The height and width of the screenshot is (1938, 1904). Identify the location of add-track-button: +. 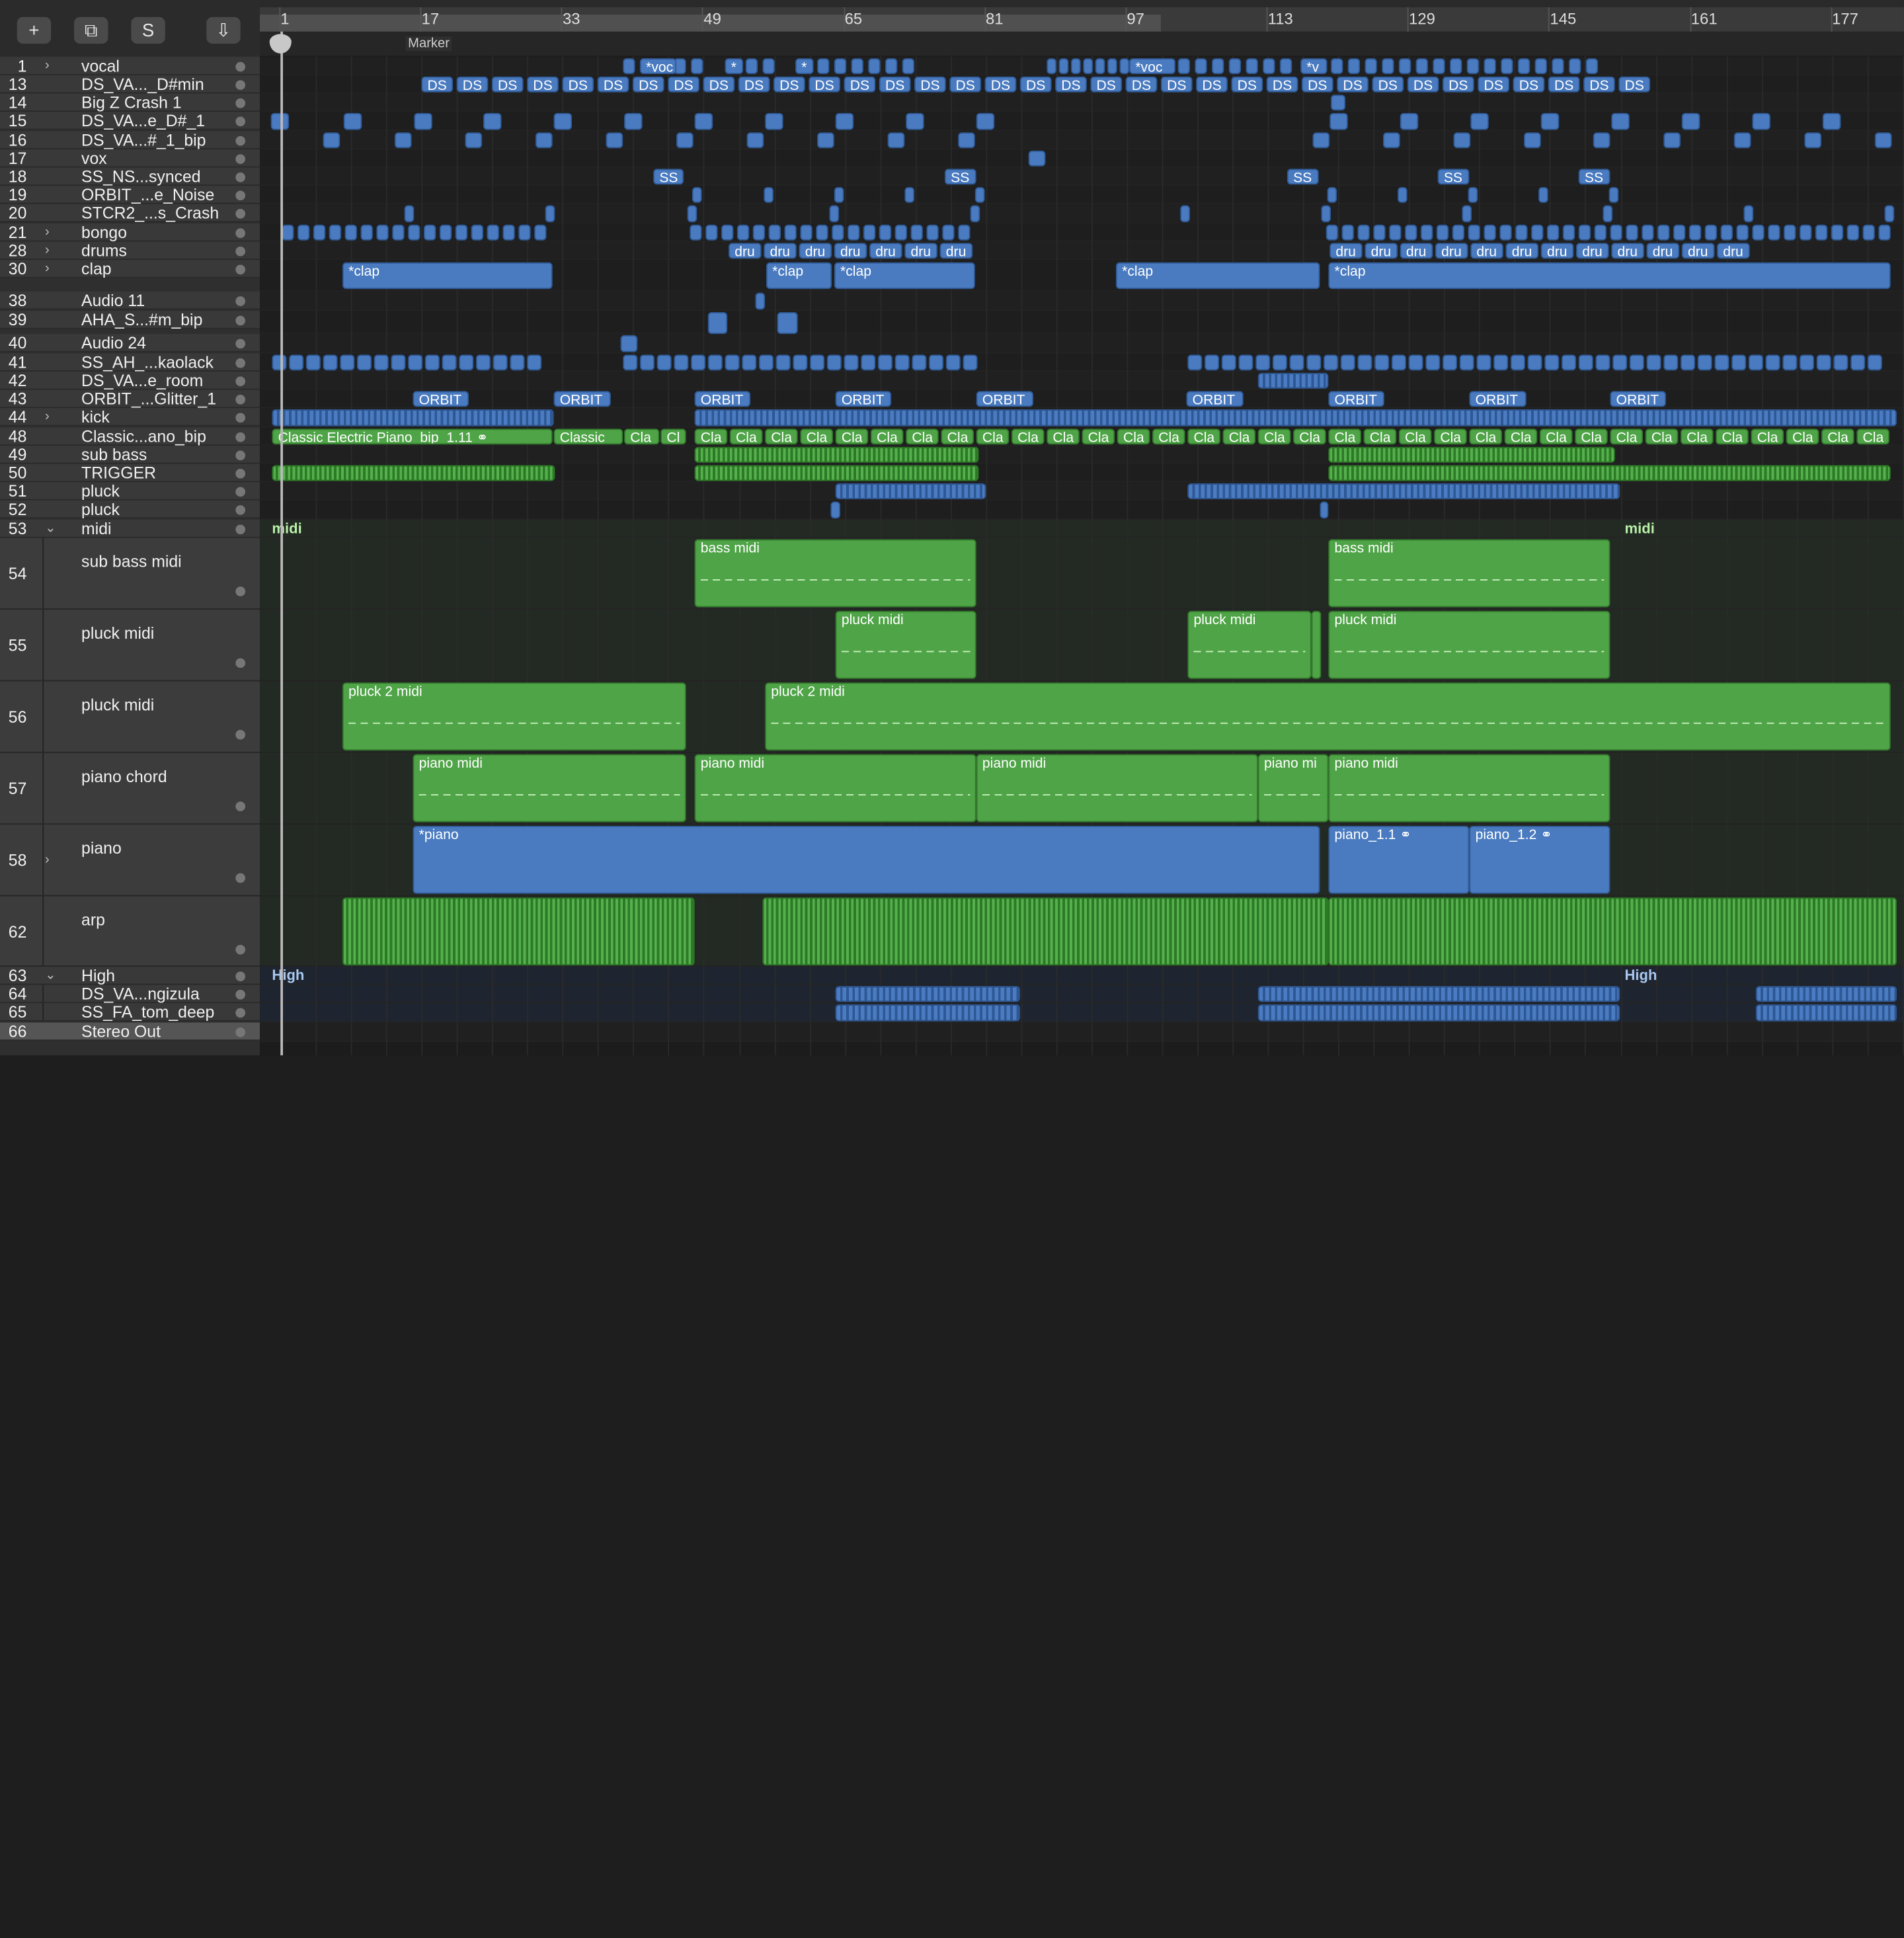
(34, 30).